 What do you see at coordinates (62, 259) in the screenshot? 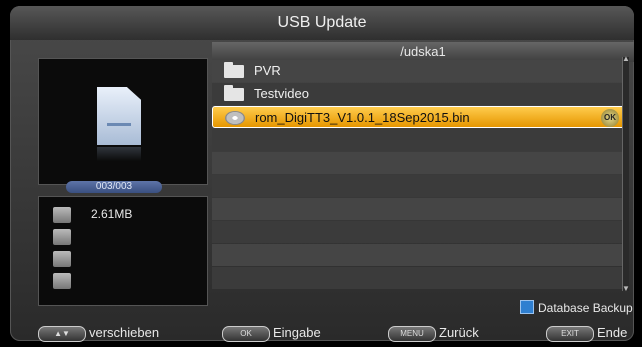
I see `document-icon` at bounding box center [62, 259].